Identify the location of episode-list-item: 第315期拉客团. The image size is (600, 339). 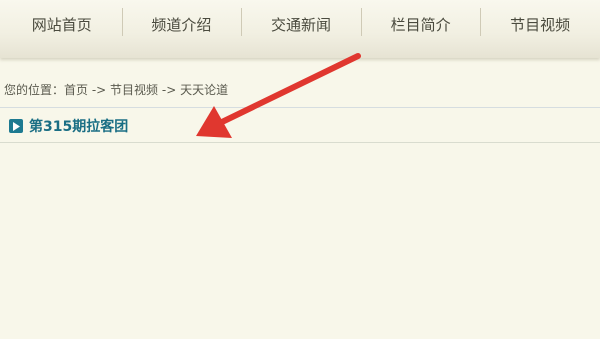
(68, 126).